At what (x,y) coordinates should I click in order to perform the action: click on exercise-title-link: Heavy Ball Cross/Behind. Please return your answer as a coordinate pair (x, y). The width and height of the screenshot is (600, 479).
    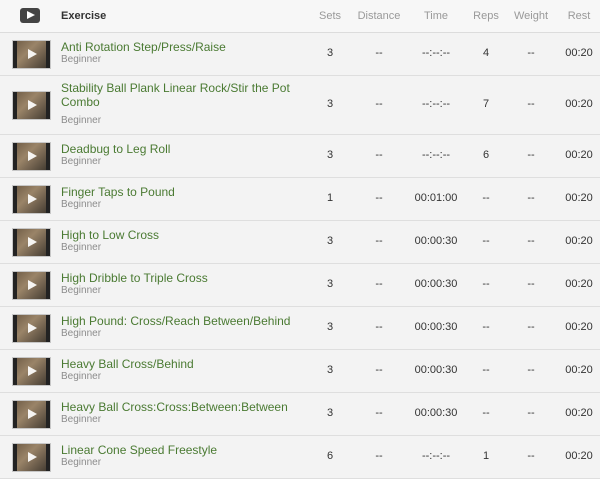
    Looking at the image, I should click on (127, 364).